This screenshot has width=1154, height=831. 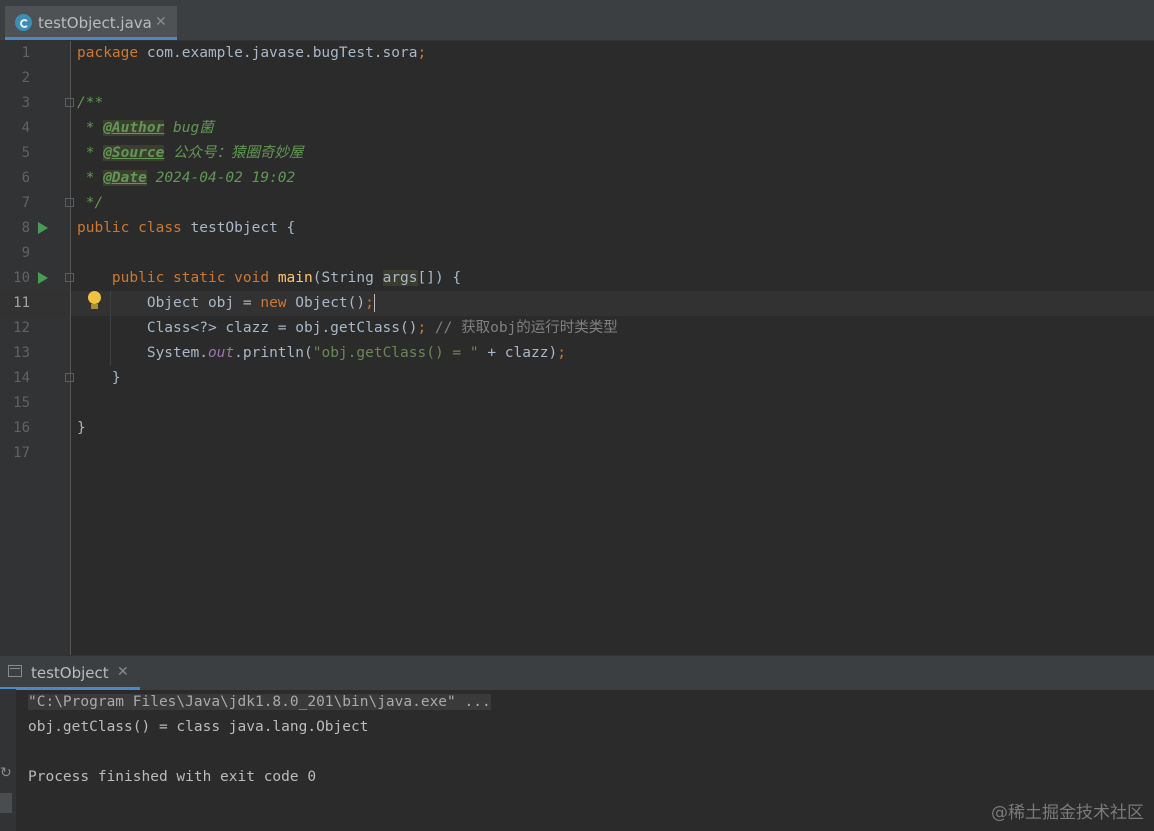 I want to click on string-literal: "obj.getClass() = ", so click(x=395, y=353).